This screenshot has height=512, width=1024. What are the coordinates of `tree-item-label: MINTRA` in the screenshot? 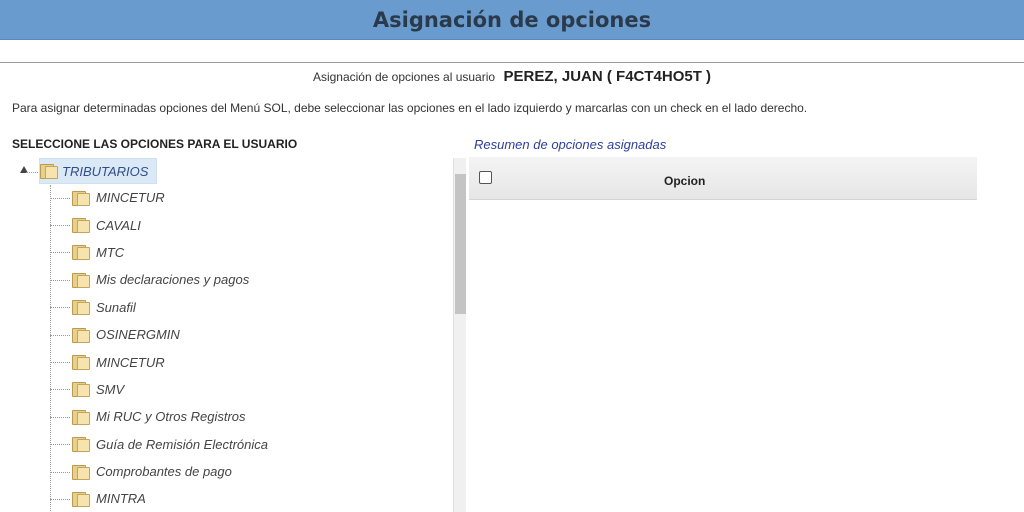 It's located at (121, 499).